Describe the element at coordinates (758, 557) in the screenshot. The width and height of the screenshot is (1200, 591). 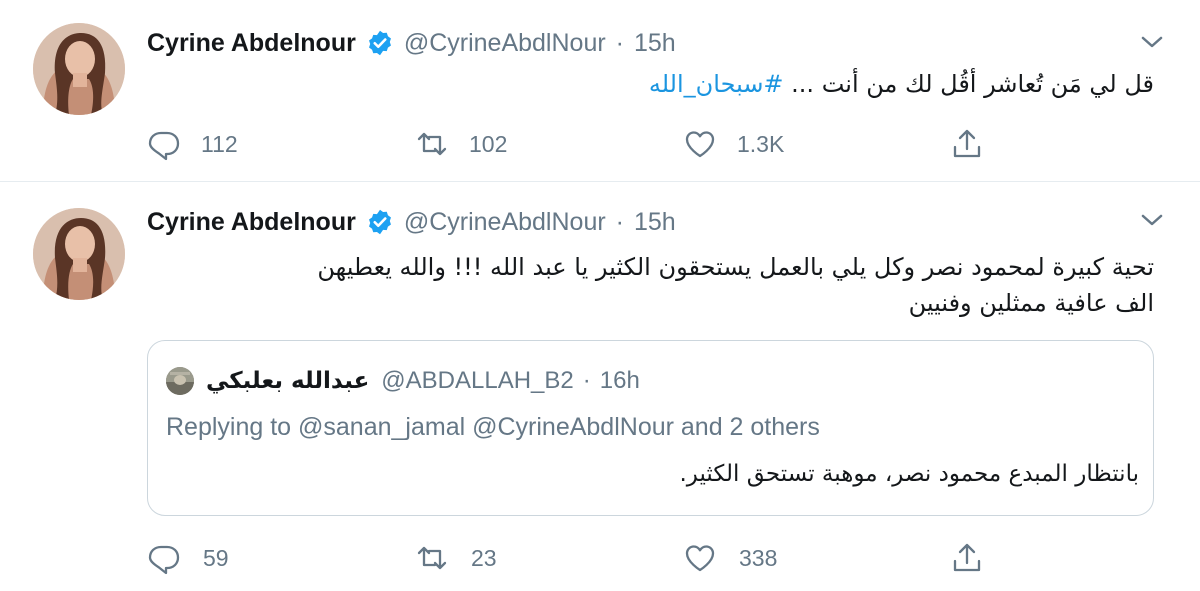
I see `like-count: 338` at that location.